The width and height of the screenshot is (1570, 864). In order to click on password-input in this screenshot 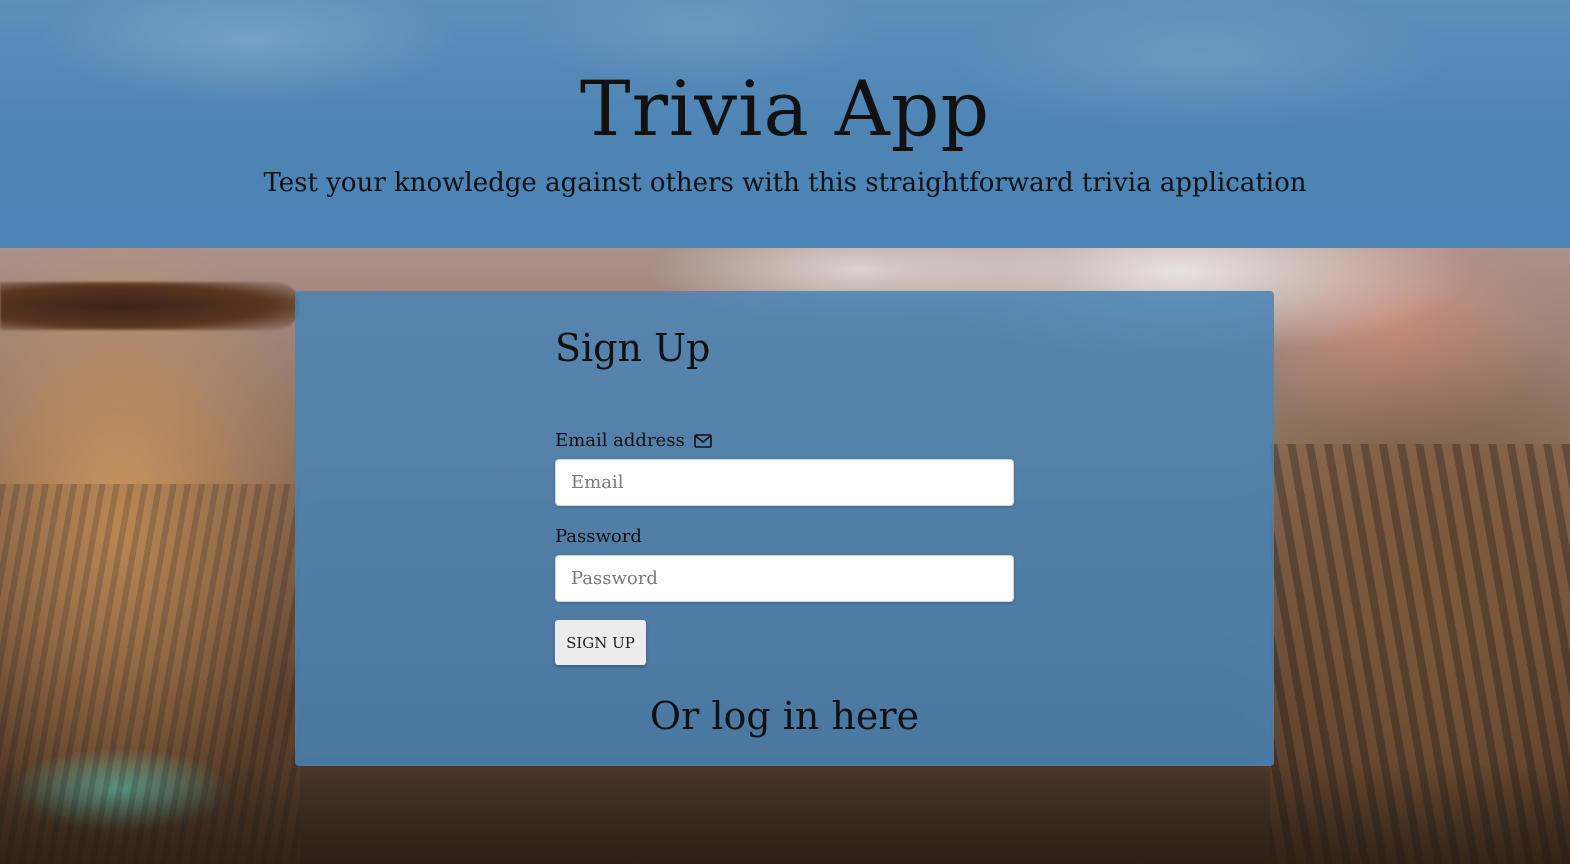, I will do `click(784, 578)`.